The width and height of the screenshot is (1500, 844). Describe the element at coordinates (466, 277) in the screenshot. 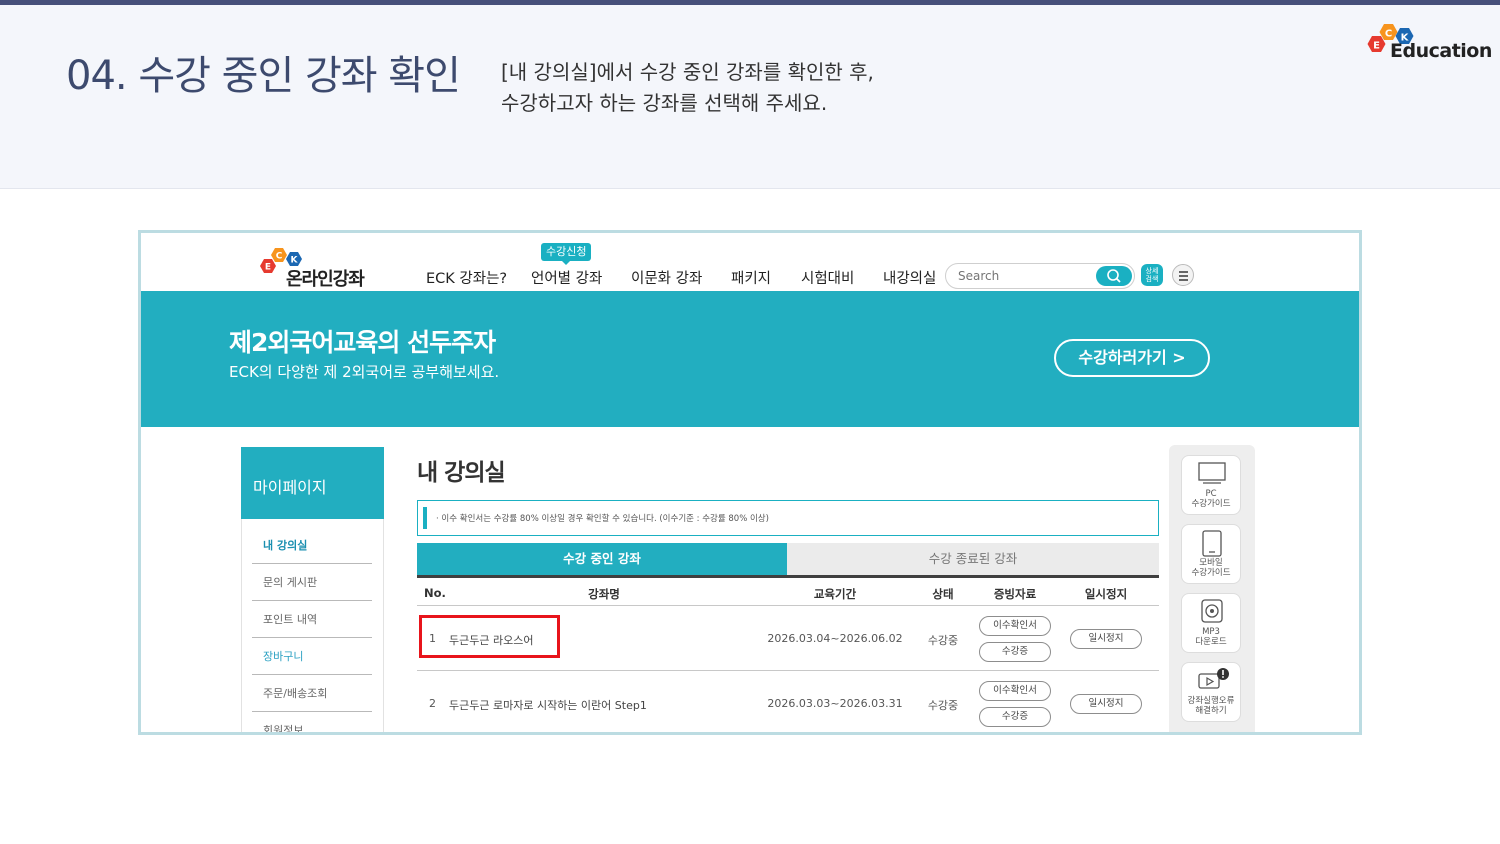

I see `menu-eck-about: ECK 강좌는?` at that location.